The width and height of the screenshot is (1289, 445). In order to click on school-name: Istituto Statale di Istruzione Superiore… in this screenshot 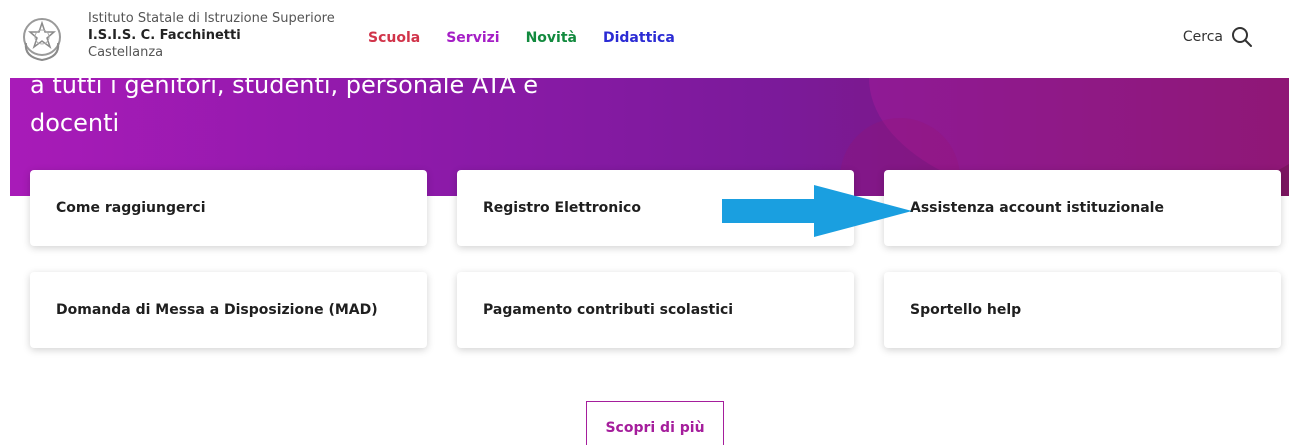, I will do `click(211, 35)`.